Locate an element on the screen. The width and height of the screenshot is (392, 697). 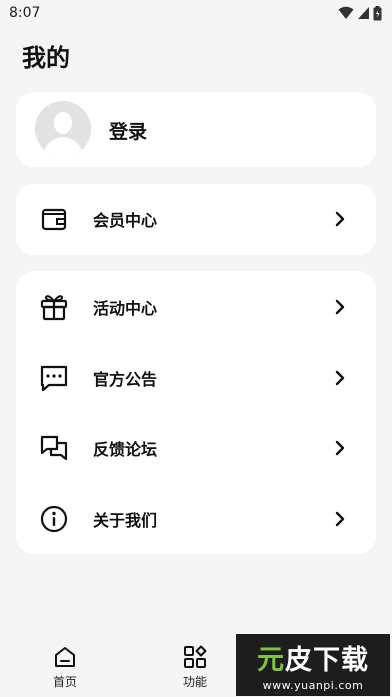
member-center-label: 会员中心 is located at coordinates (125, 220).